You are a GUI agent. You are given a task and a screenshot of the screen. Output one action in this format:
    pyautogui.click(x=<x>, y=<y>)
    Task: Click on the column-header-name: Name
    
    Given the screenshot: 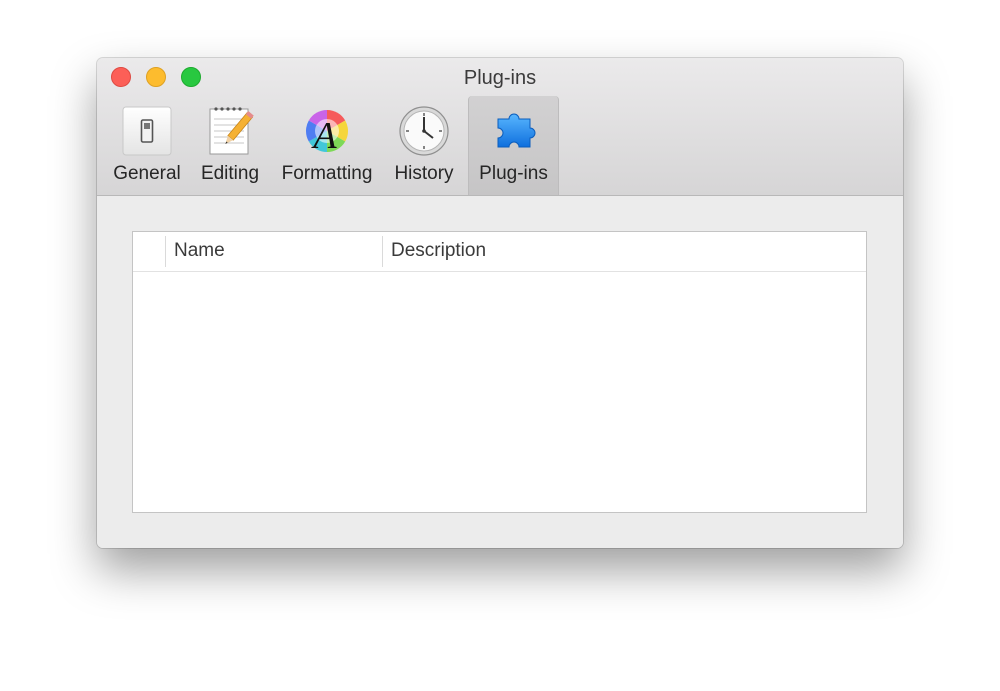 What is the action you would take?
    pyautogui.click(x=199, y=251)
    